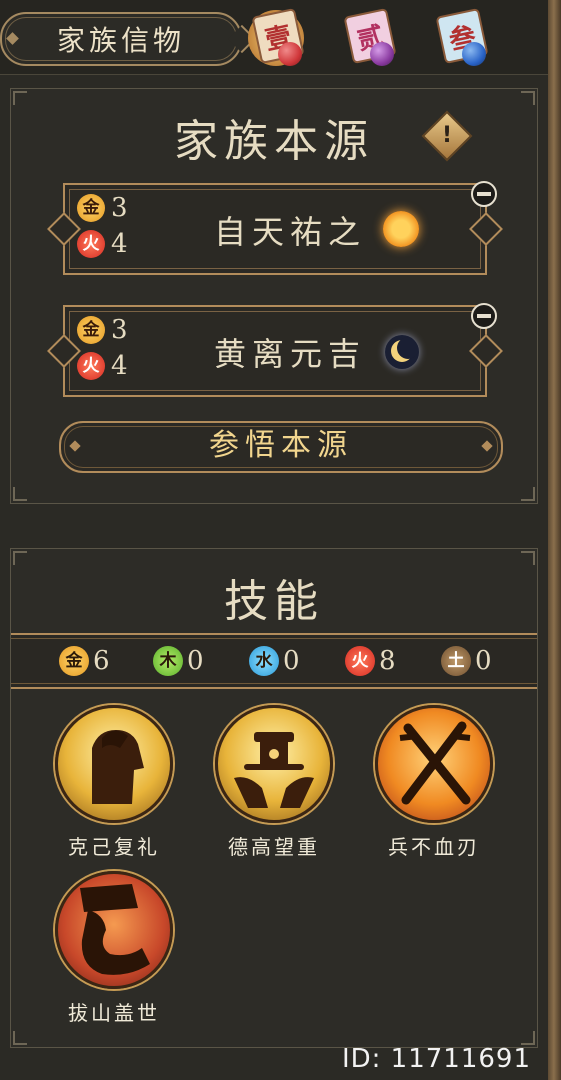 This screenshot has height=1080, width=561. I want to click on skill-item: 兵不血刃, so click(434, 782).